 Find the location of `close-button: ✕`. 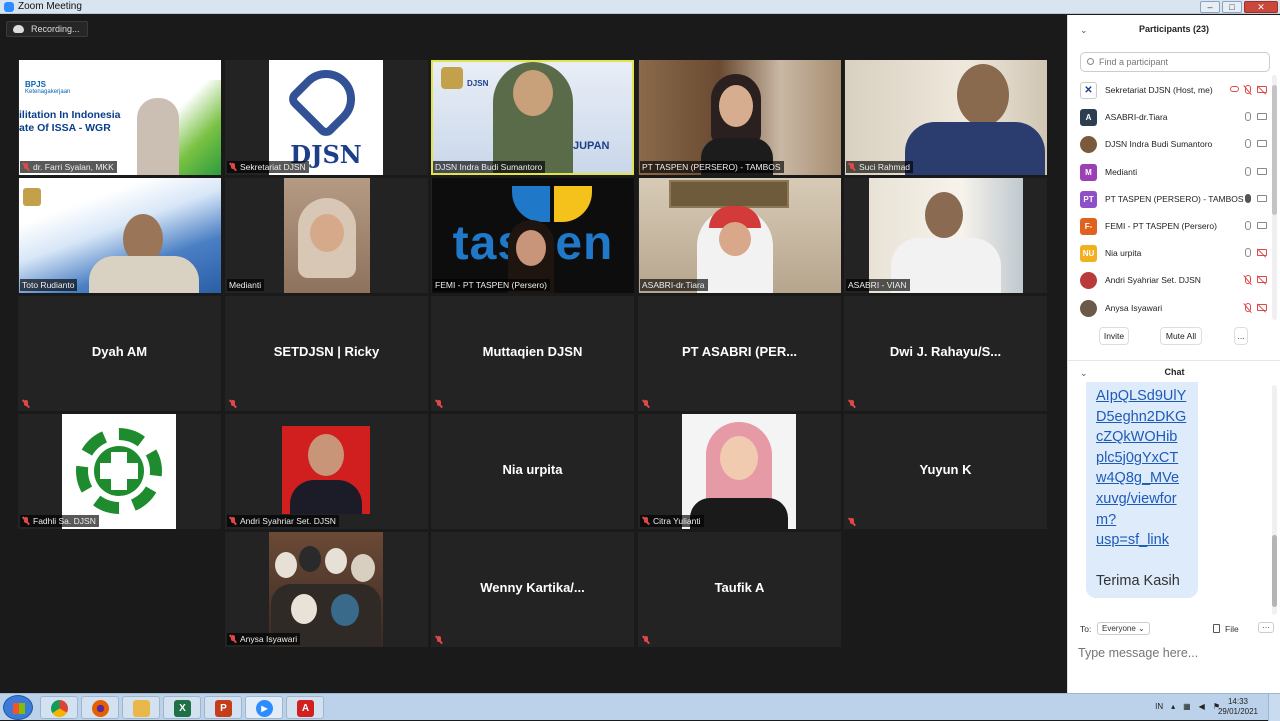

close-button: ✕ is located at coordinates (1261, 7).